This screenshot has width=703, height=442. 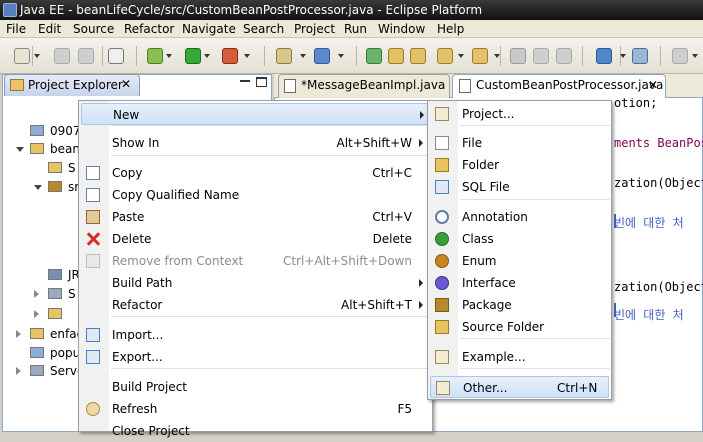 What do you see at coordinates (577, 388) in the screenshot?
I see `menu-item-shortcut: Ctrl+N` at bounding box center [577, 388].